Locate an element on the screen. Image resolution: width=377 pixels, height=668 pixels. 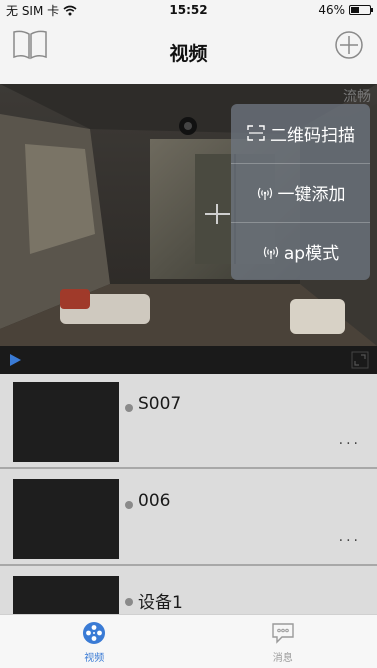
status-bar: 无 SIM 卡 15:52 46% is located at coordinates (188, 10).